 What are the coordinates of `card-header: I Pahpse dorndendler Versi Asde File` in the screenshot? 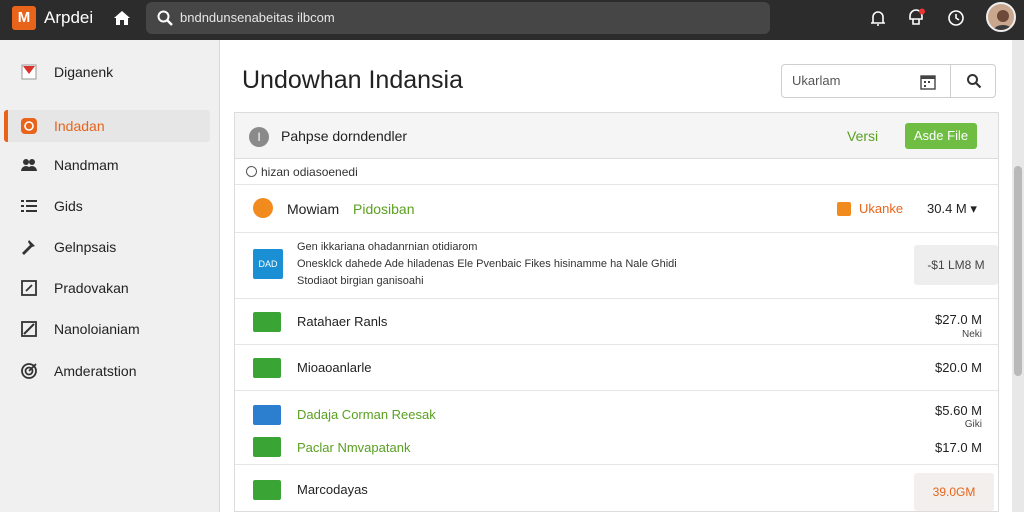 It's located at (616, 136).